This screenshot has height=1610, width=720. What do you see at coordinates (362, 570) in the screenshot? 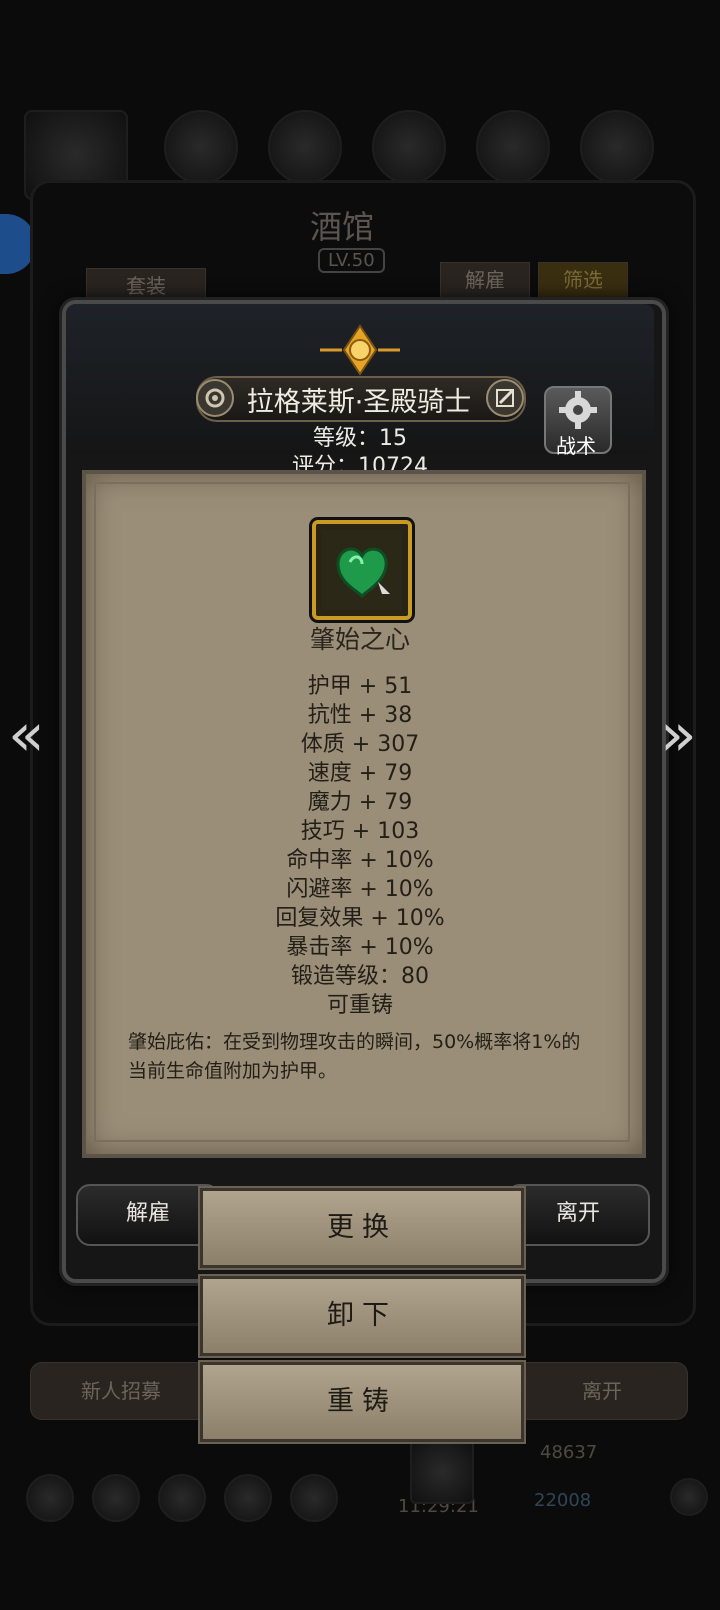
I see `green-gem-heart-icon` at bounding box center [362, 570].